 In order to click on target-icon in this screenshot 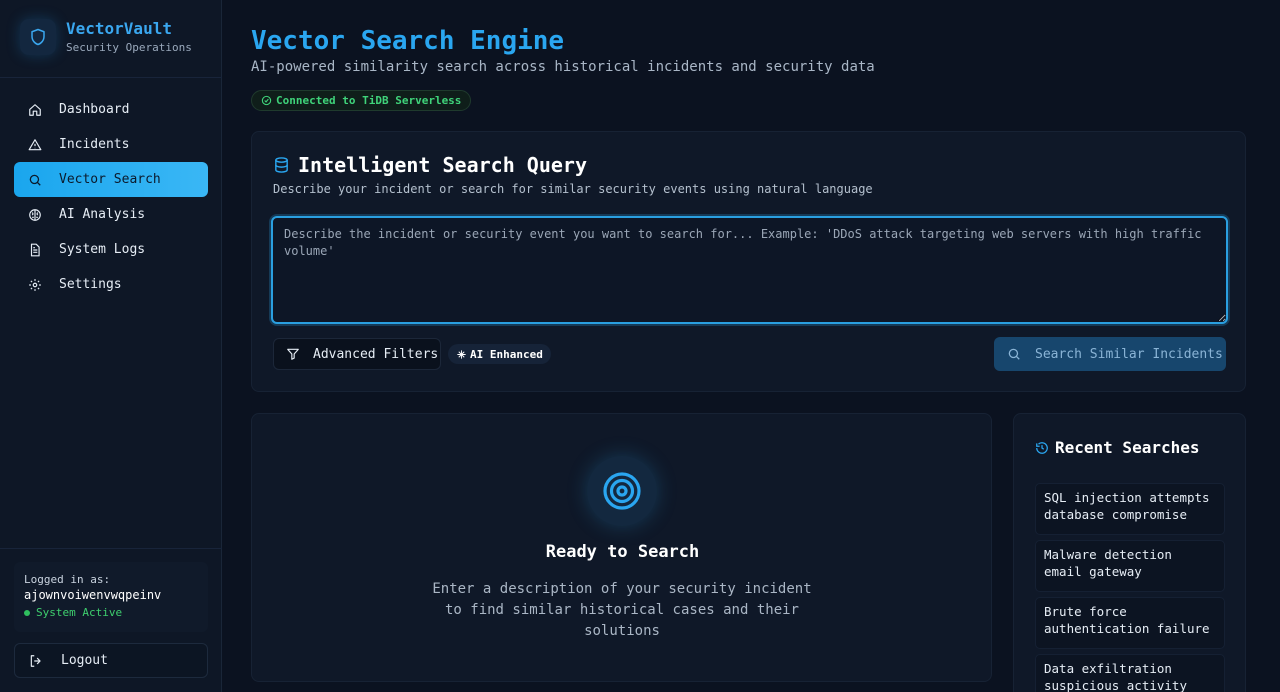, I will do `click(622, 491)`.